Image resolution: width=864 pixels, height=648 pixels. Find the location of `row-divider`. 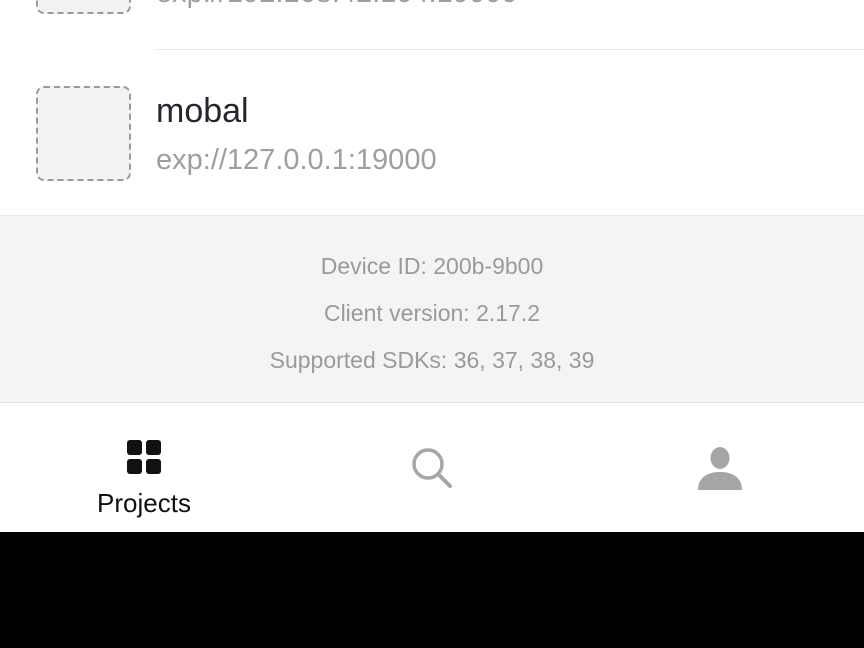

row-divider is located at coordinates (510, 49).